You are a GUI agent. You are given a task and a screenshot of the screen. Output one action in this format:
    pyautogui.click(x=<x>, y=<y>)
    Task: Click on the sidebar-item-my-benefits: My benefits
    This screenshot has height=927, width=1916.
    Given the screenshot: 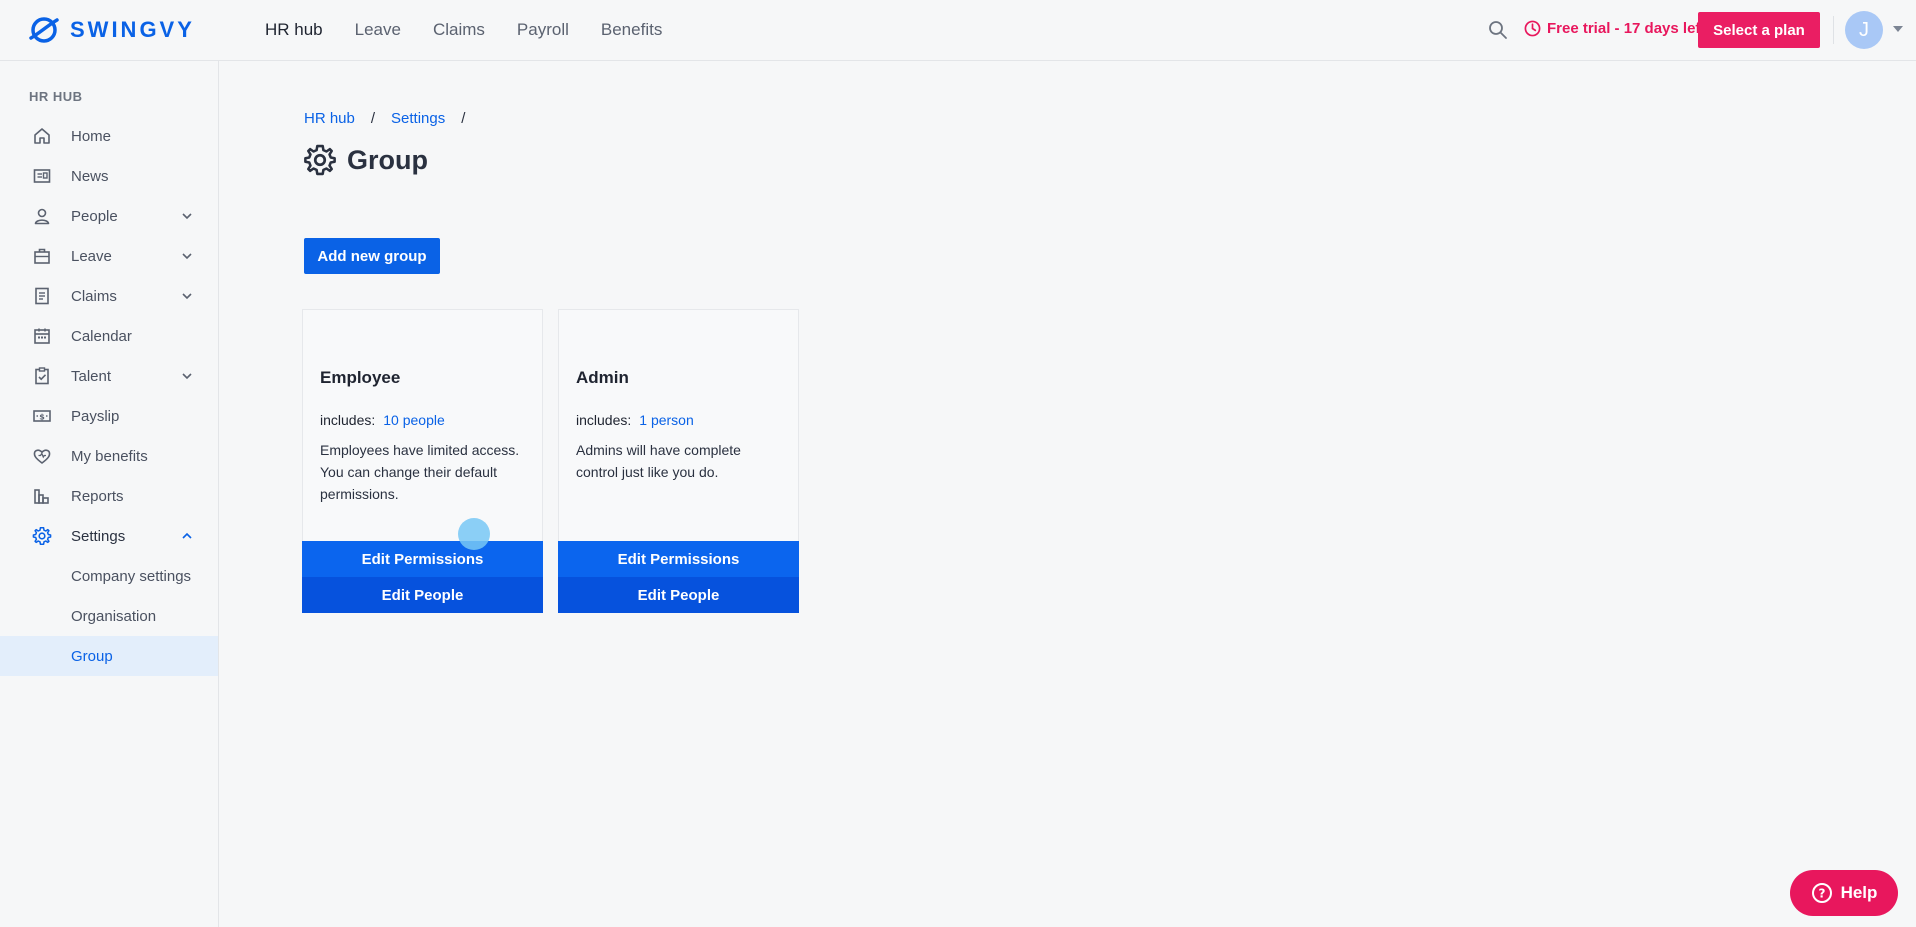 What is the action you would take?
    pyautogui.click(x=109, y=456)
    